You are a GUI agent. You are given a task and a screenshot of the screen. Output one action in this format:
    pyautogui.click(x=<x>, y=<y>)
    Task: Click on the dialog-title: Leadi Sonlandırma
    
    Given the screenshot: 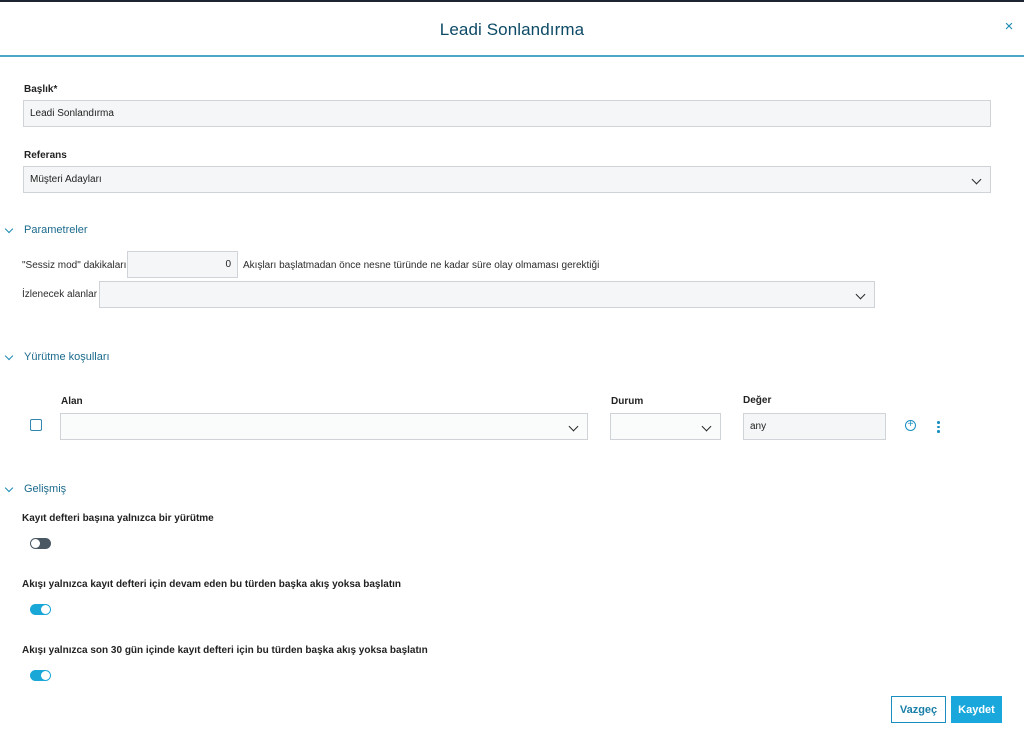 What is the action you would take?
    pyautogui.click(x=512, y=29)
    